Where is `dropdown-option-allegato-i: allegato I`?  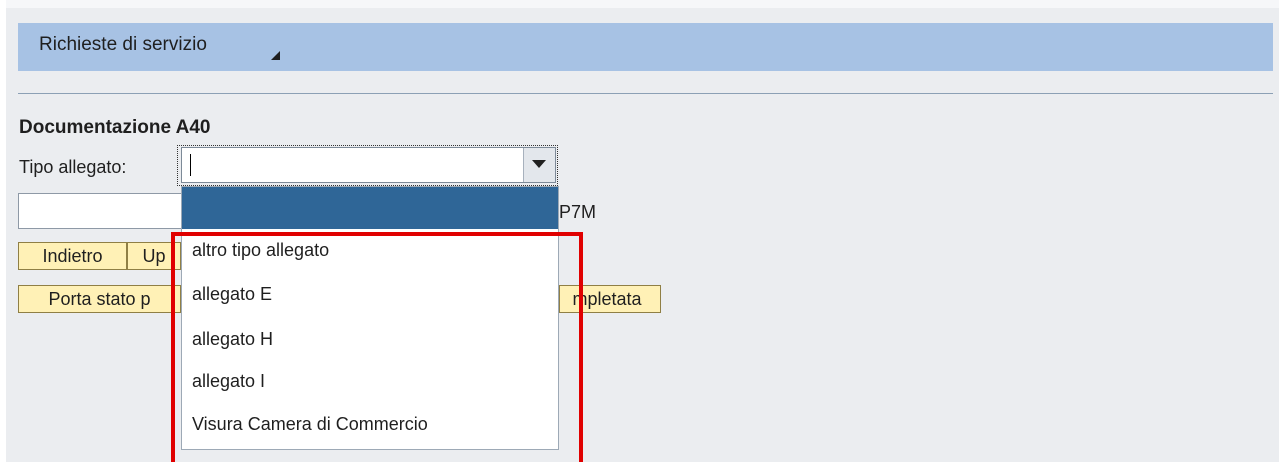 dropdown-option-allegato-i: allegato I is located at coordinates (228, 381).